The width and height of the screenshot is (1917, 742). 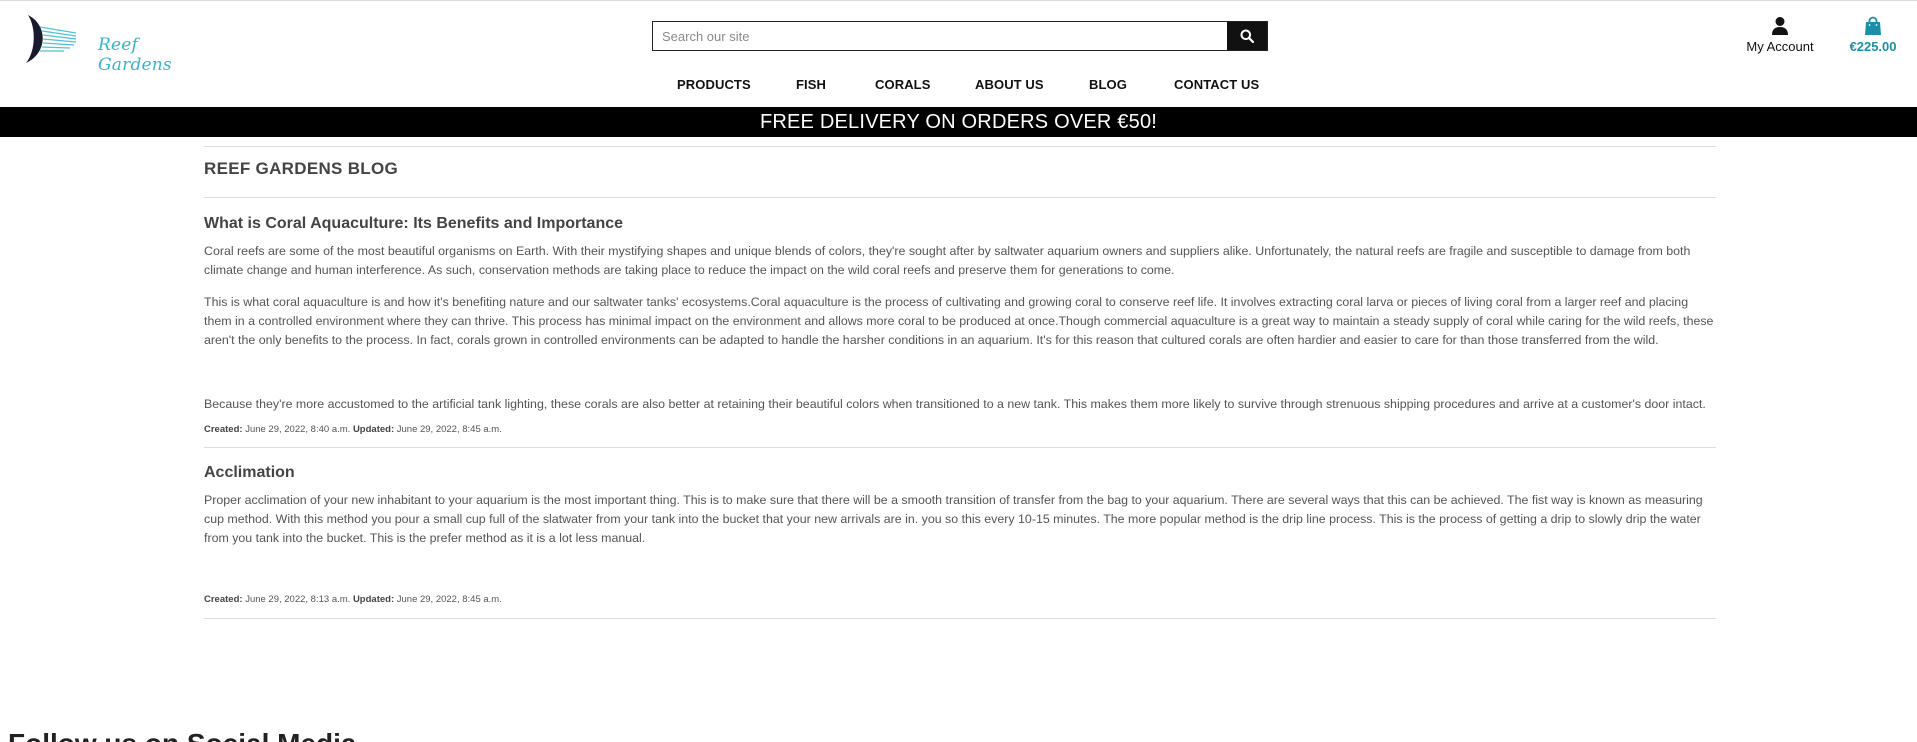 I want to click on nav-item-about-us: ABOUT US, so click(x=1009, y=84).